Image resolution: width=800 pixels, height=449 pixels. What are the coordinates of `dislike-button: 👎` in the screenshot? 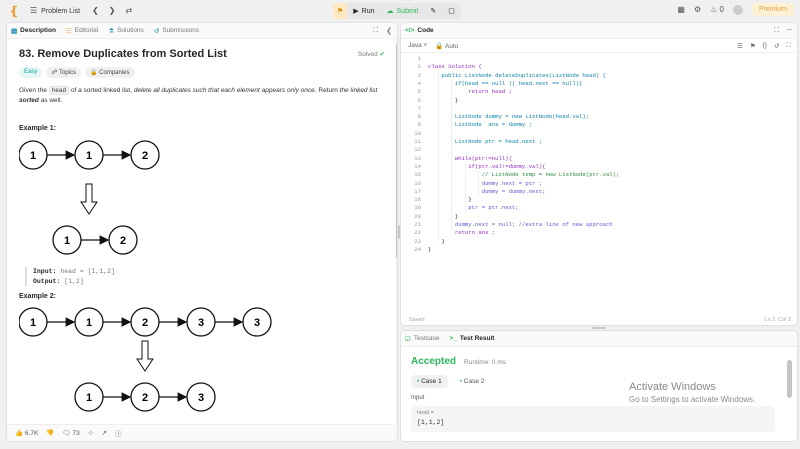 It's located at (50, 433).